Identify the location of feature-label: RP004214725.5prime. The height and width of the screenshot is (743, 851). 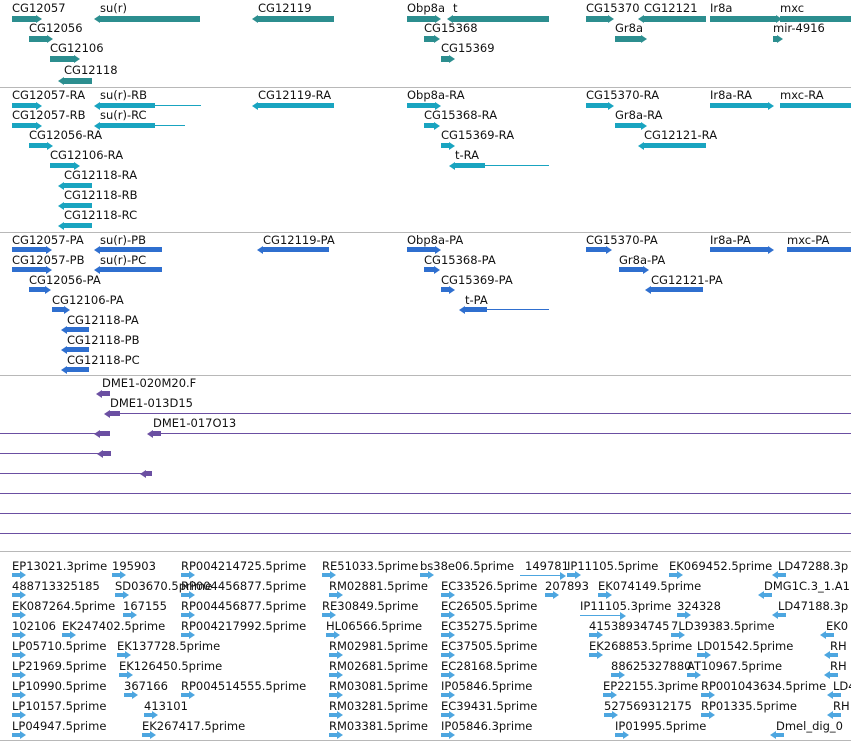
(244, 566).